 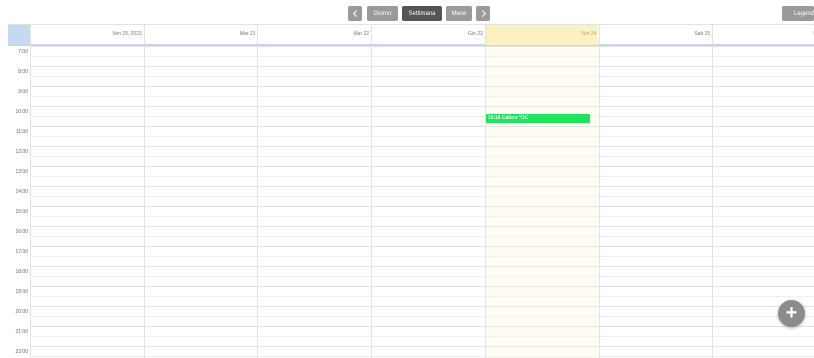 What do you see at coordinates (428, 35) in the screenshot?
I see `day-header: Gio 23` at bounding box center [428, 35].